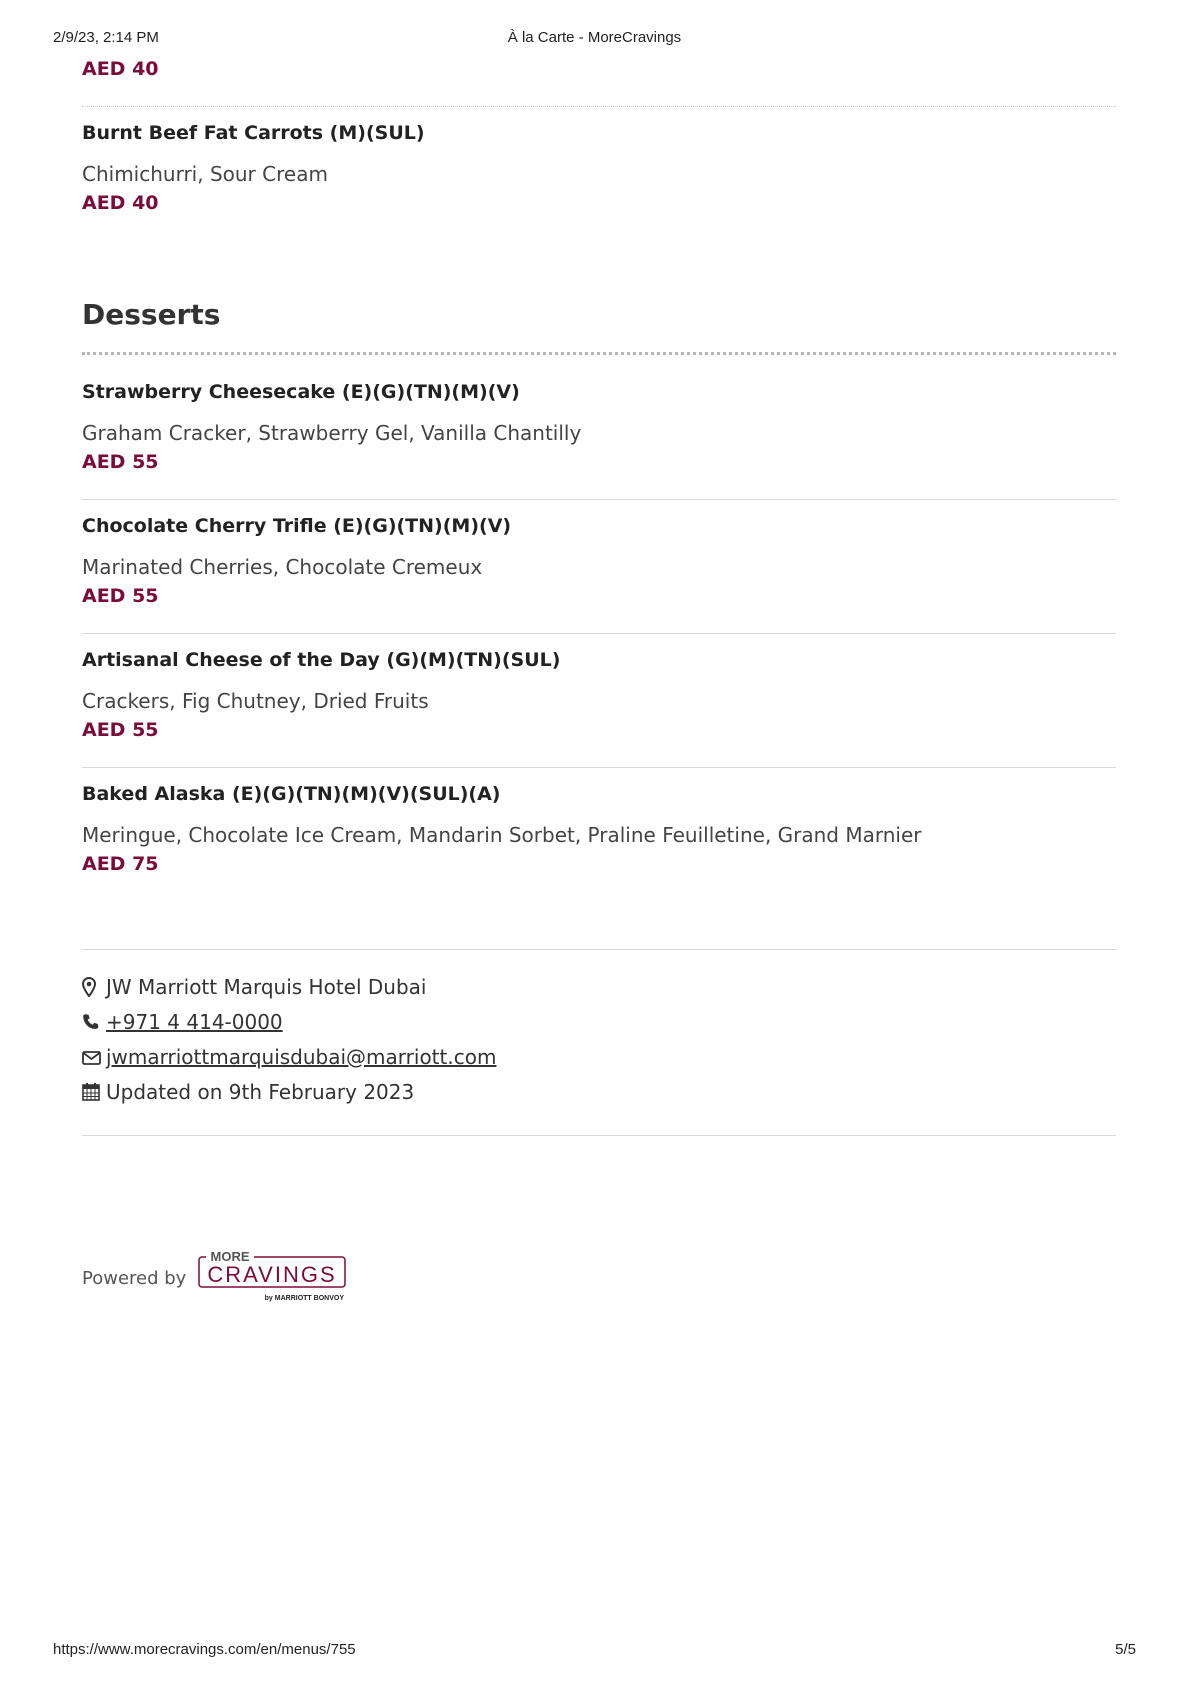 The image size is (1189, 1683). Describe the element at coordinates (91, 1057) in the screenshot. I see `envelope-icon` at that location.